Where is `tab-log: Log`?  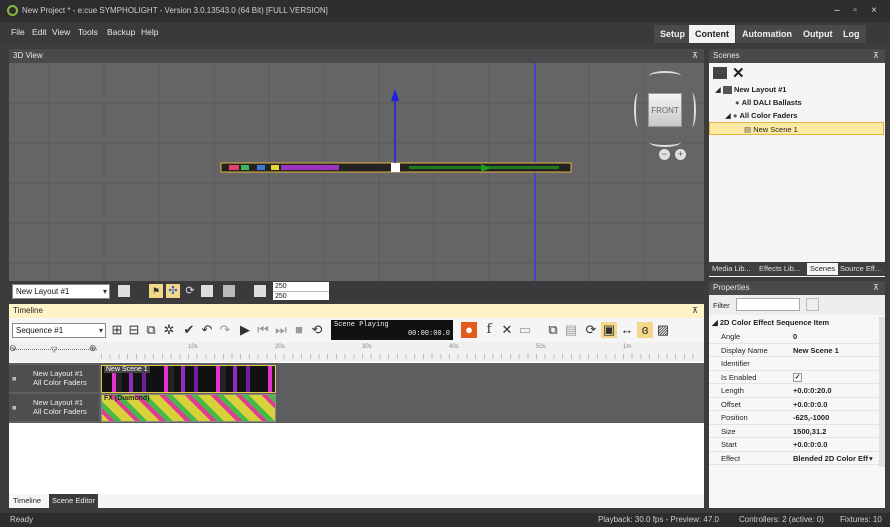
tab-log: Log is located at coordinates (851, 34).